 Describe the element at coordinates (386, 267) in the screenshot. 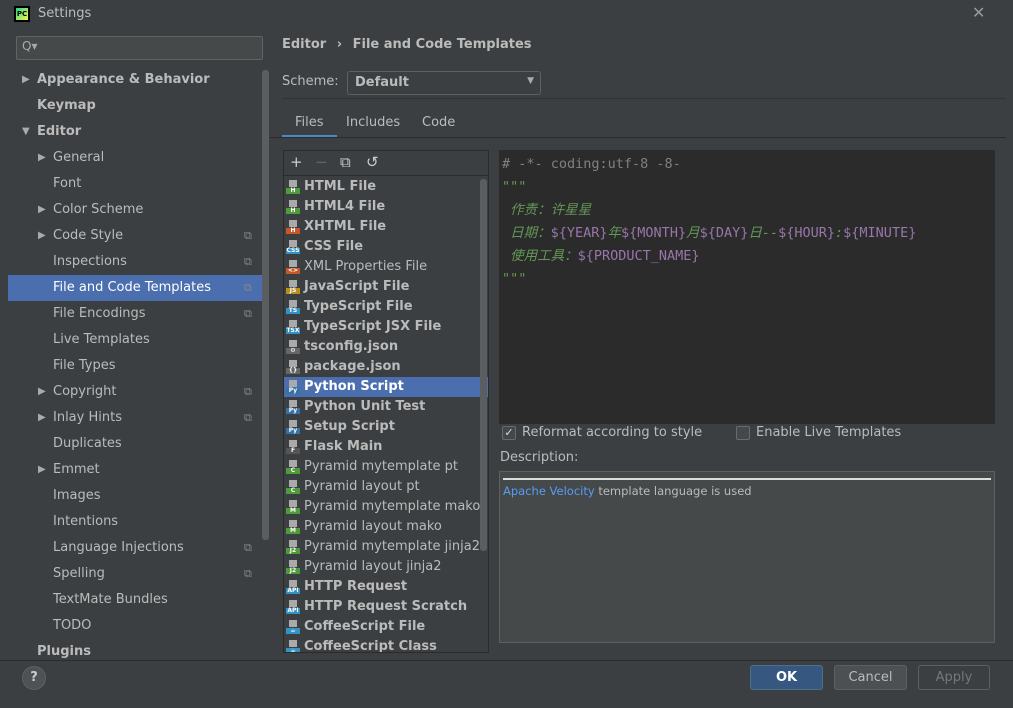

I see `template-list-item: <> XML Properties File` at that location.